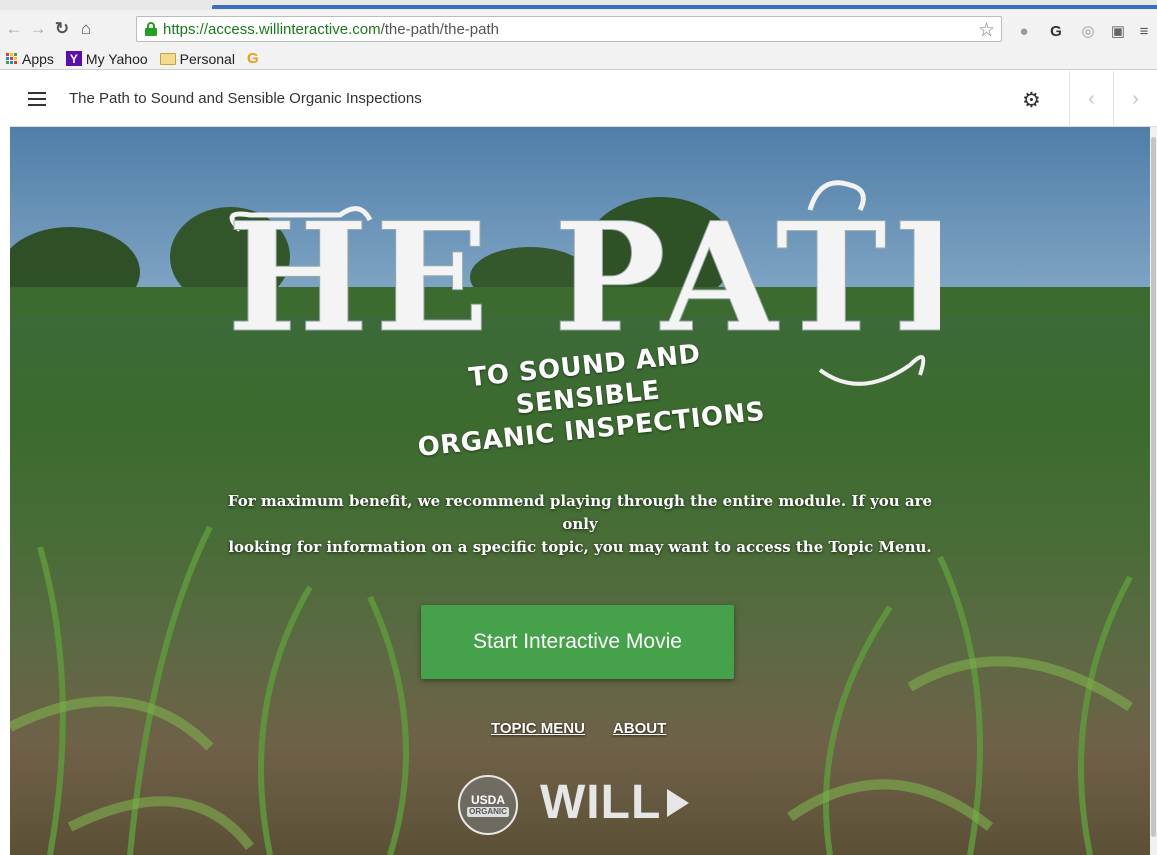 Image resolution: width=1157 pixels, height=855 pixels. I want to click on google-icon: G, so click(252, 58).